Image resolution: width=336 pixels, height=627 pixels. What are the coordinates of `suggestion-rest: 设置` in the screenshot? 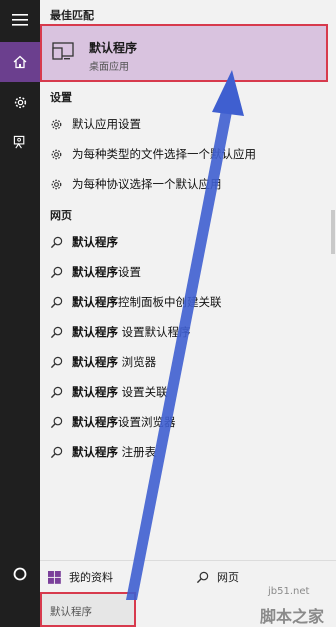 It's located at (129, 272).